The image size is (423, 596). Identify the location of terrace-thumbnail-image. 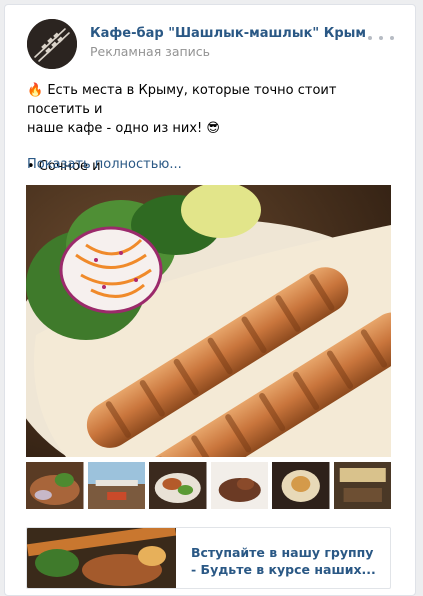
(116, 485).